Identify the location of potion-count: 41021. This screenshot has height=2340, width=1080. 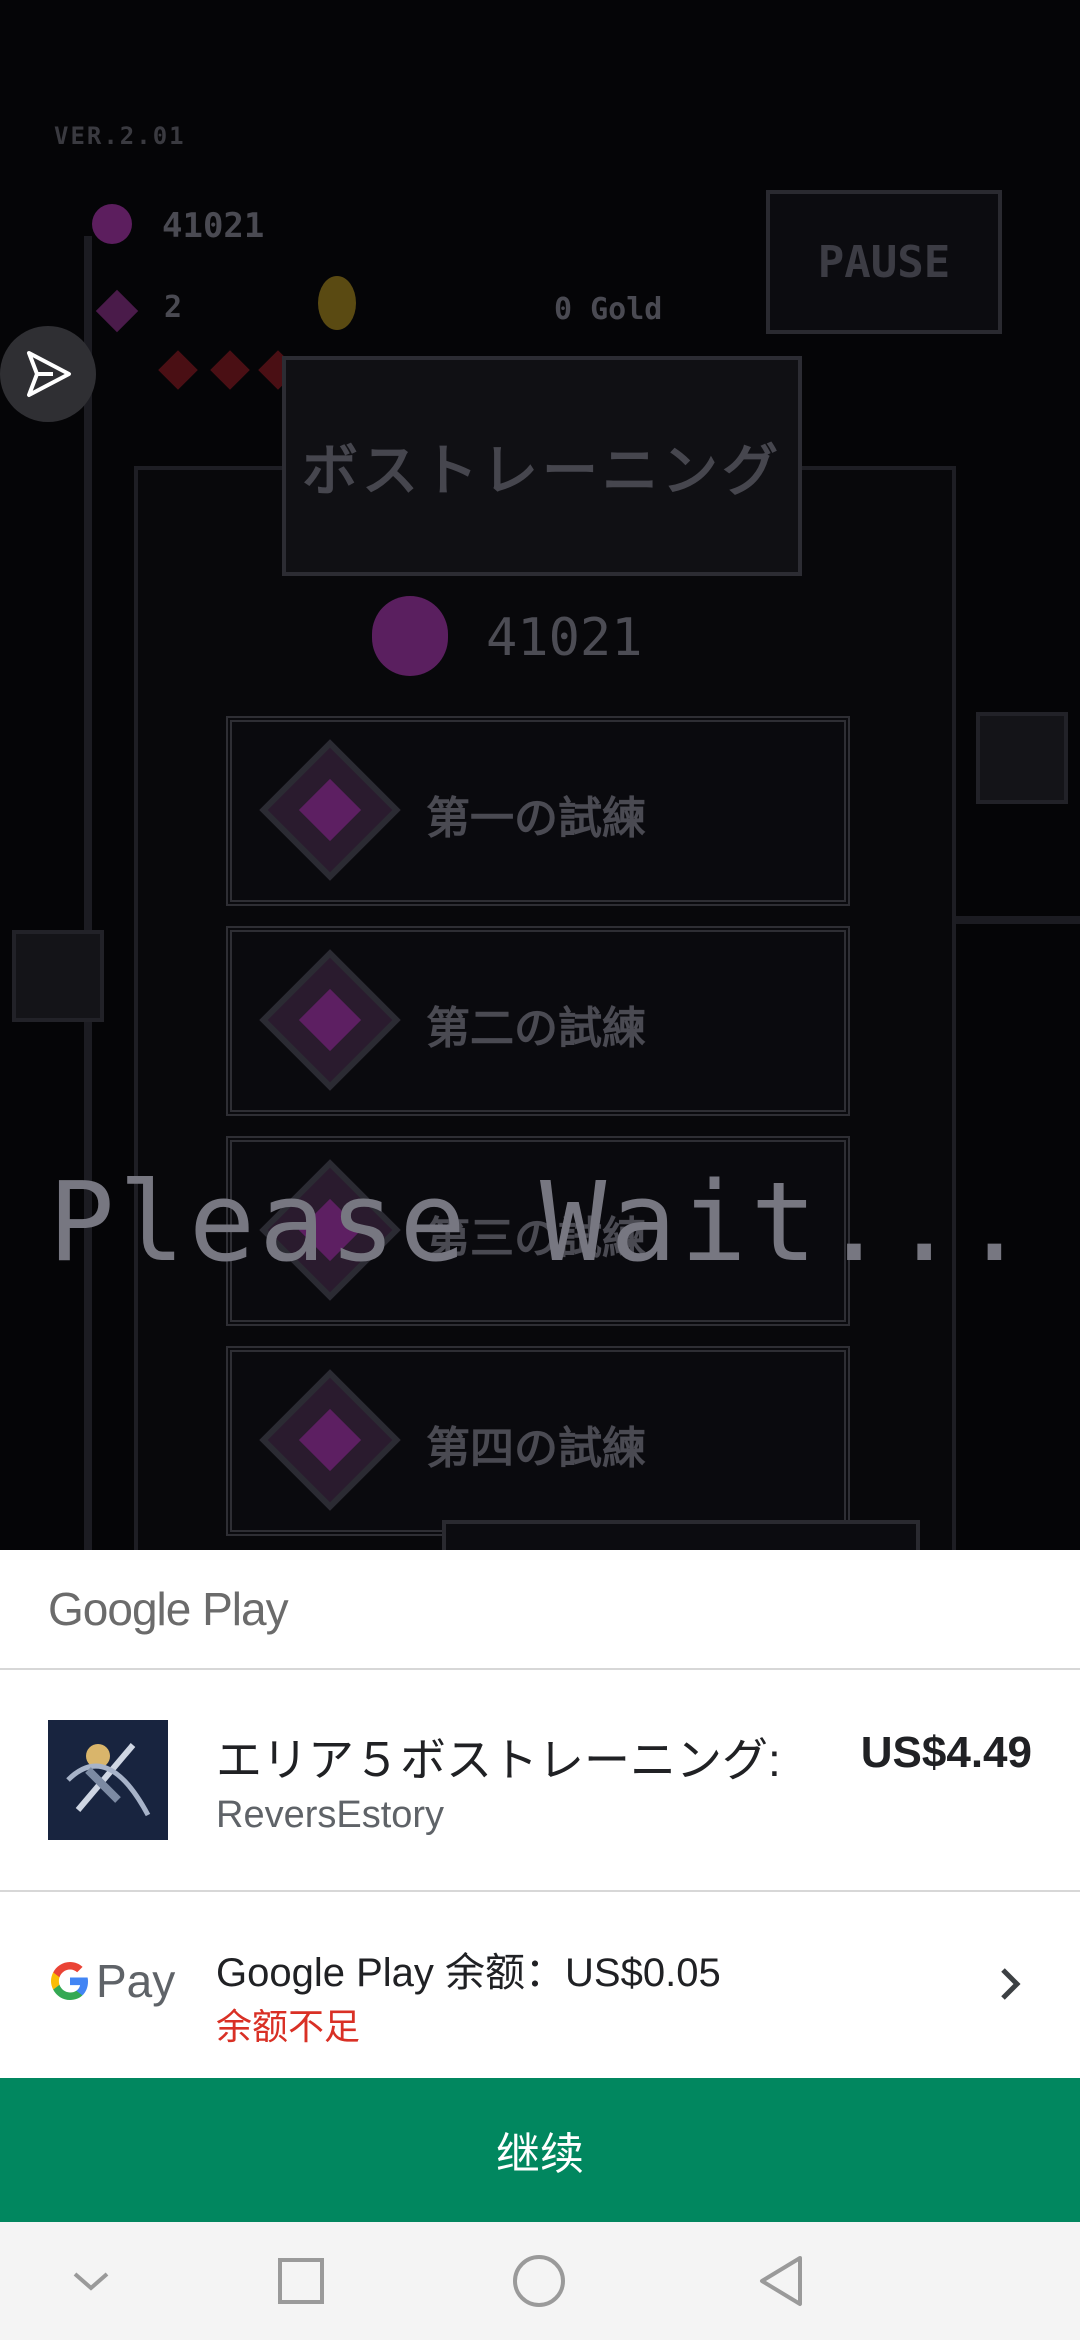
(564, 638).